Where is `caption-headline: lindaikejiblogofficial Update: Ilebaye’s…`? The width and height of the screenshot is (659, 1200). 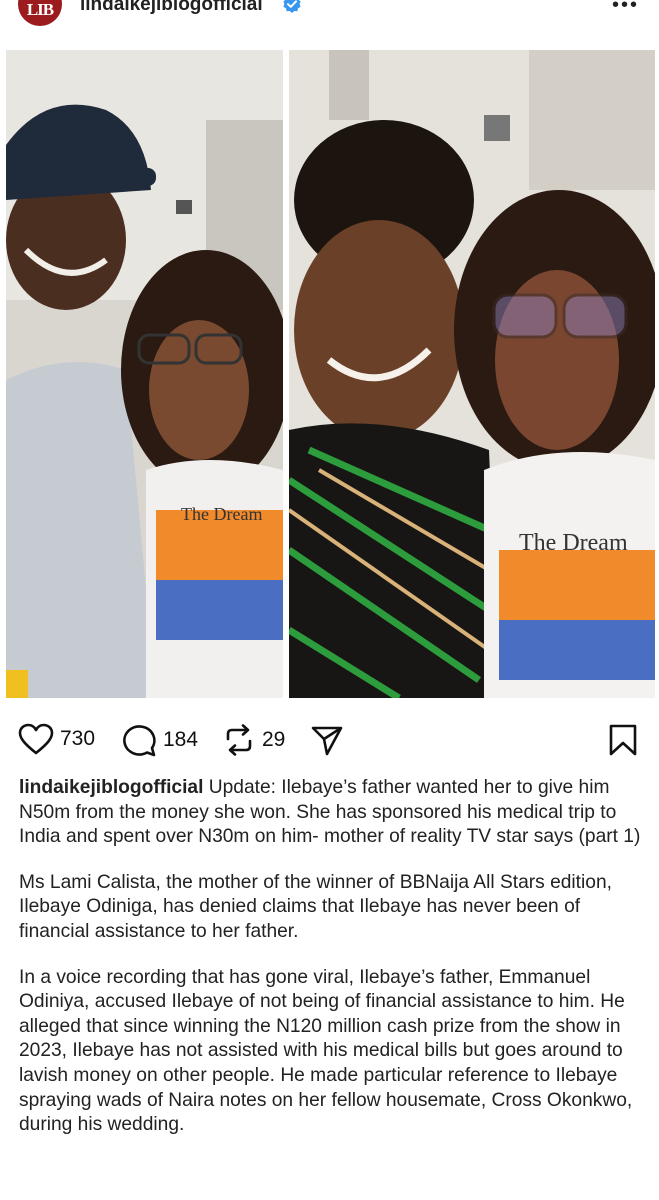
caption-headline: lindaikejiblogofficial Update: Ilebaye’s… is located at coordinates (333, 813).